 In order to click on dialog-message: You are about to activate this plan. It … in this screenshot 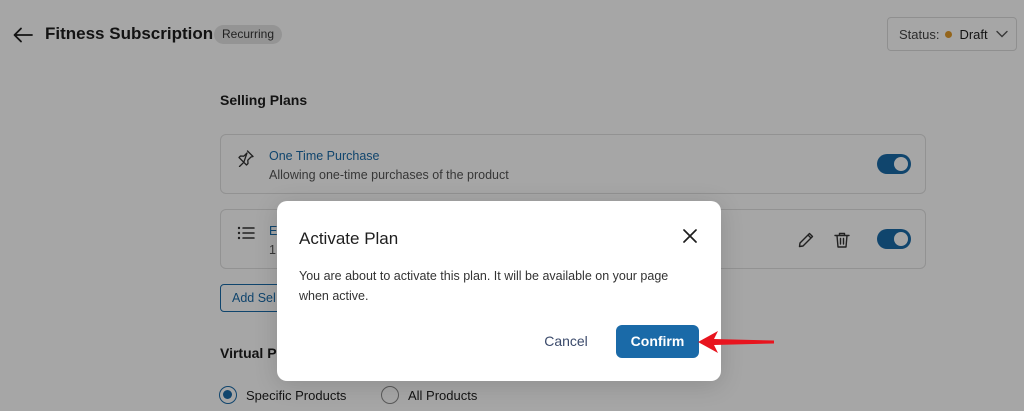, I will do `click(484, 286)`.